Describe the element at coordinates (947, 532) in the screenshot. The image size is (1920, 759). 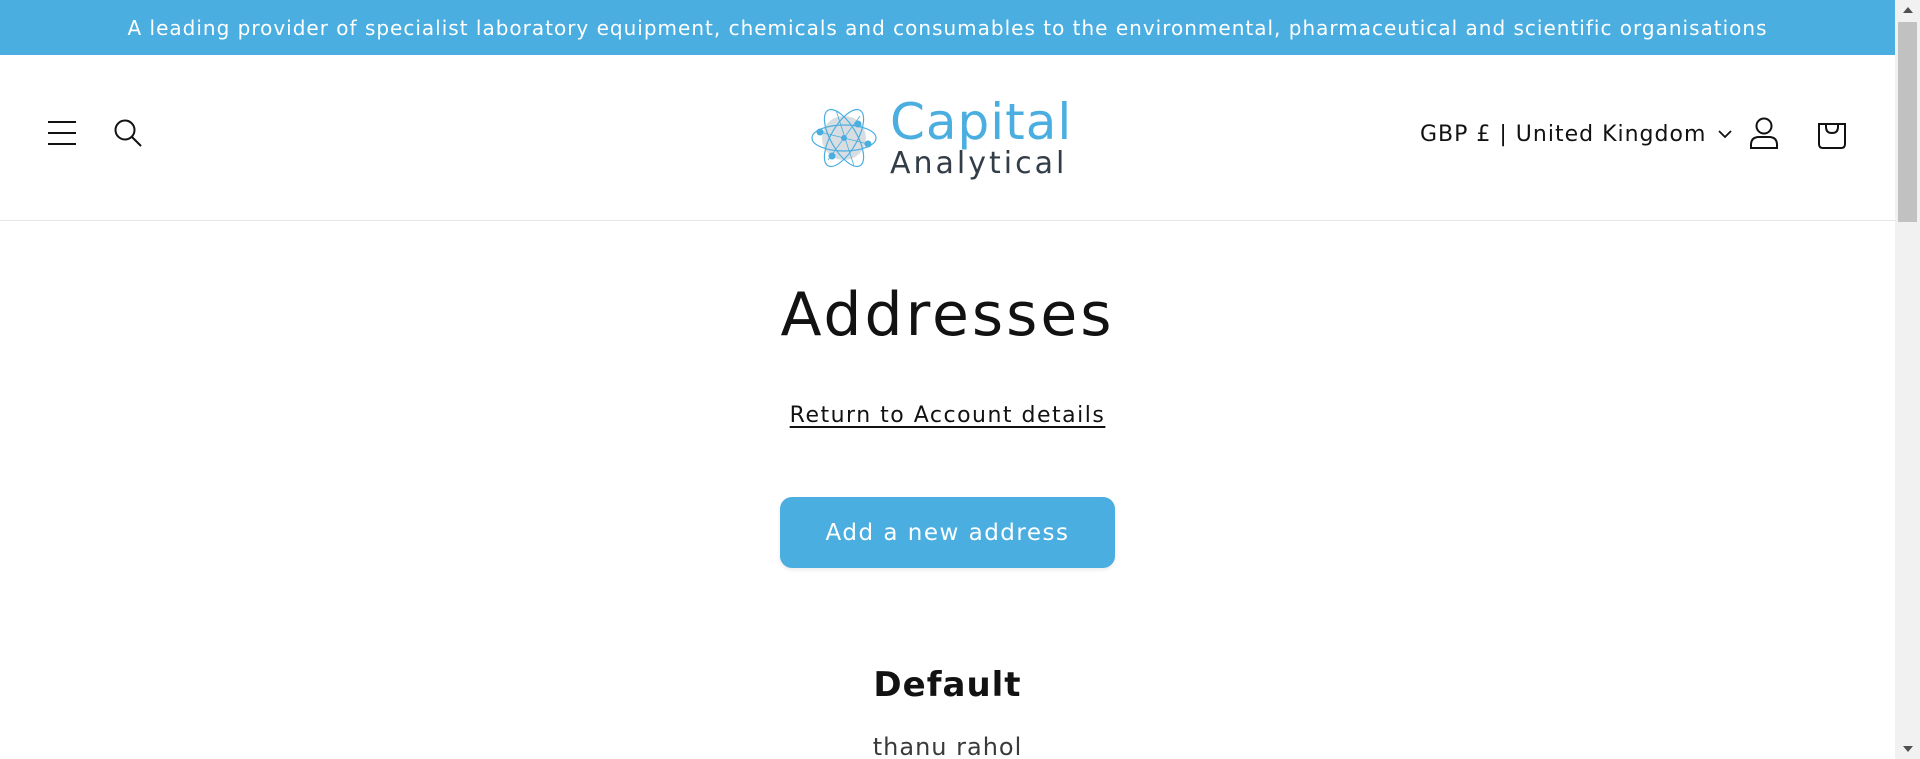
I see `add-address-button: Add a new address` at that location.